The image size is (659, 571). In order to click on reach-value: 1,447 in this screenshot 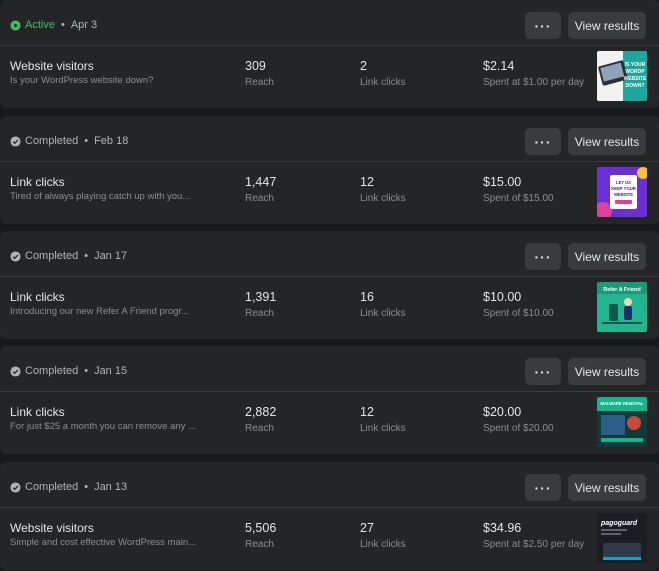, I will do `click(261, 182)`.